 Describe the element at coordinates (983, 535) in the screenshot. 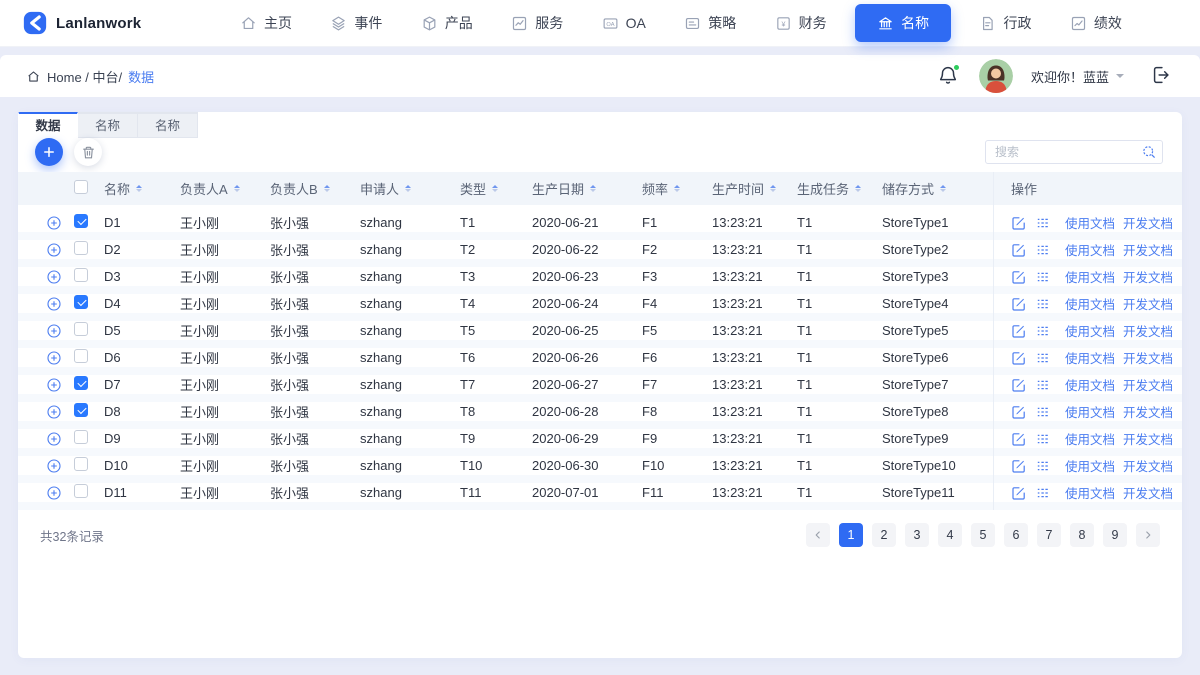

I see `page-button: 5` at that location.